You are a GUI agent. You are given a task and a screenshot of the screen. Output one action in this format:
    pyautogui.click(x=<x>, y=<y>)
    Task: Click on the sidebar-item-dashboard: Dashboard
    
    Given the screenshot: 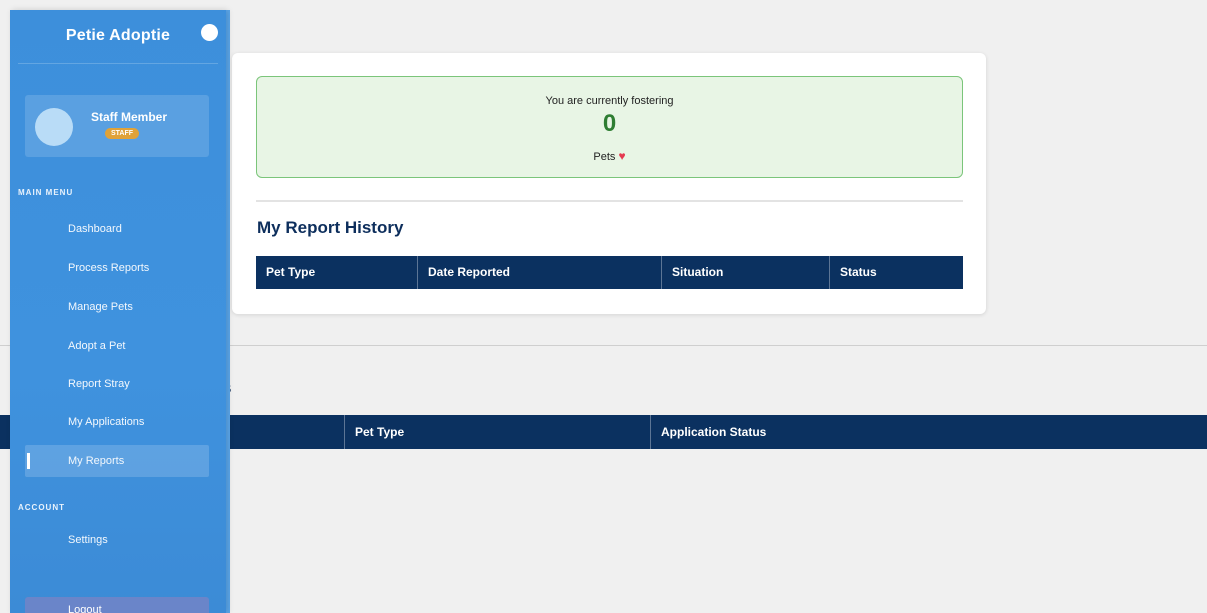 What is the action you would take?
    pyautogui.click(x=117, y=229)
    